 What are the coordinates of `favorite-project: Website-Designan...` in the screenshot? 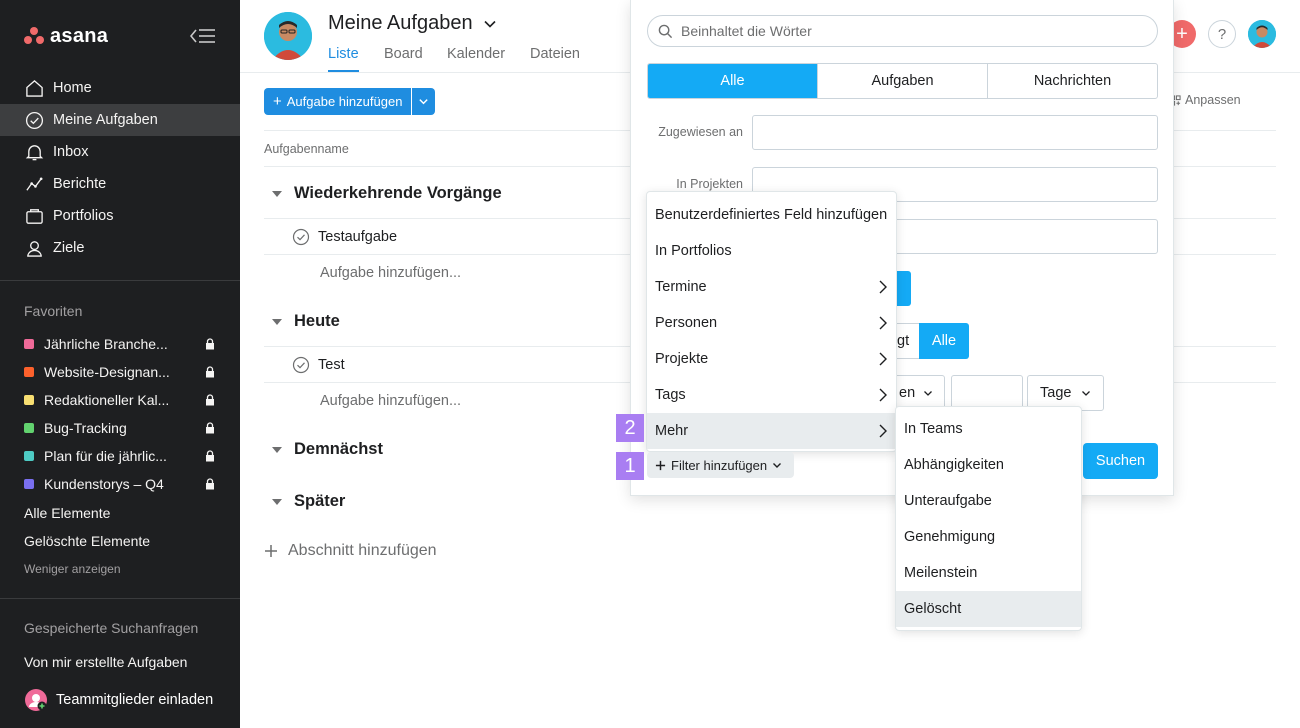 It's located at (120, 372).